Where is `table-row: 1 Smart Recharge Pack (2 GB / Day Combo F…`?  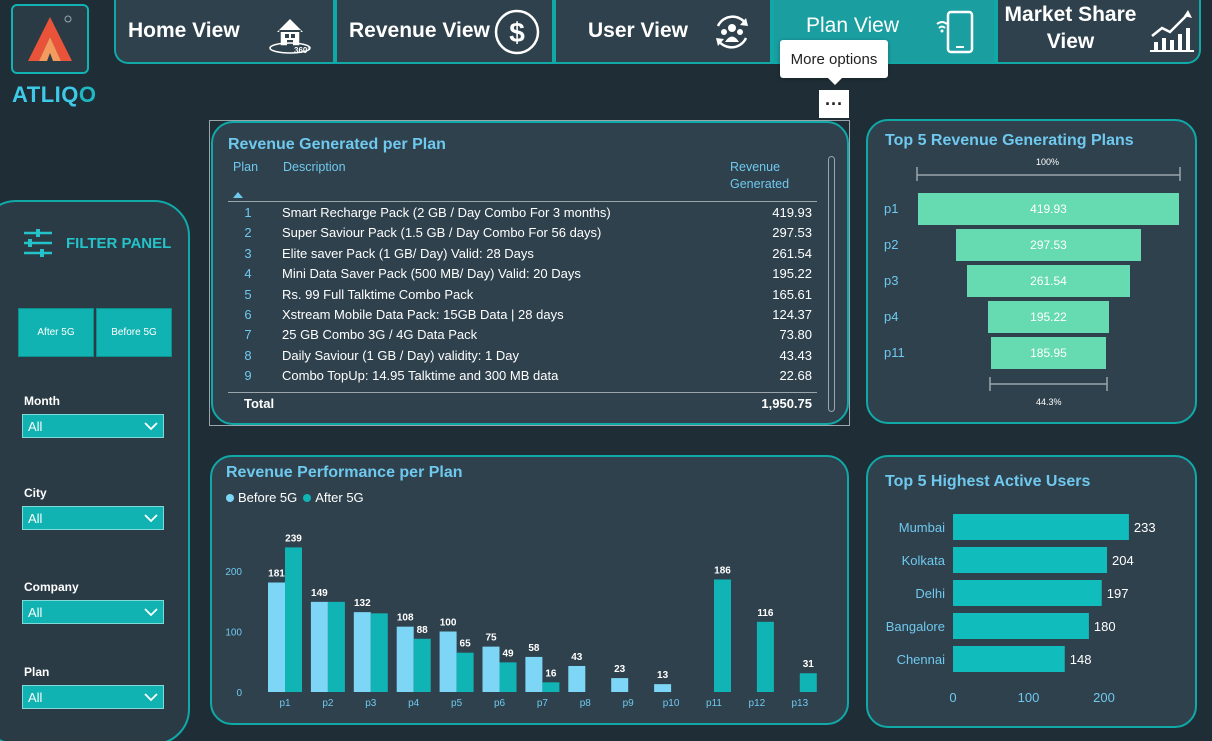 table-row: 1 Smart Recharge Pack (2 GB / Day Combo F… is located at coordinates (524, 215).